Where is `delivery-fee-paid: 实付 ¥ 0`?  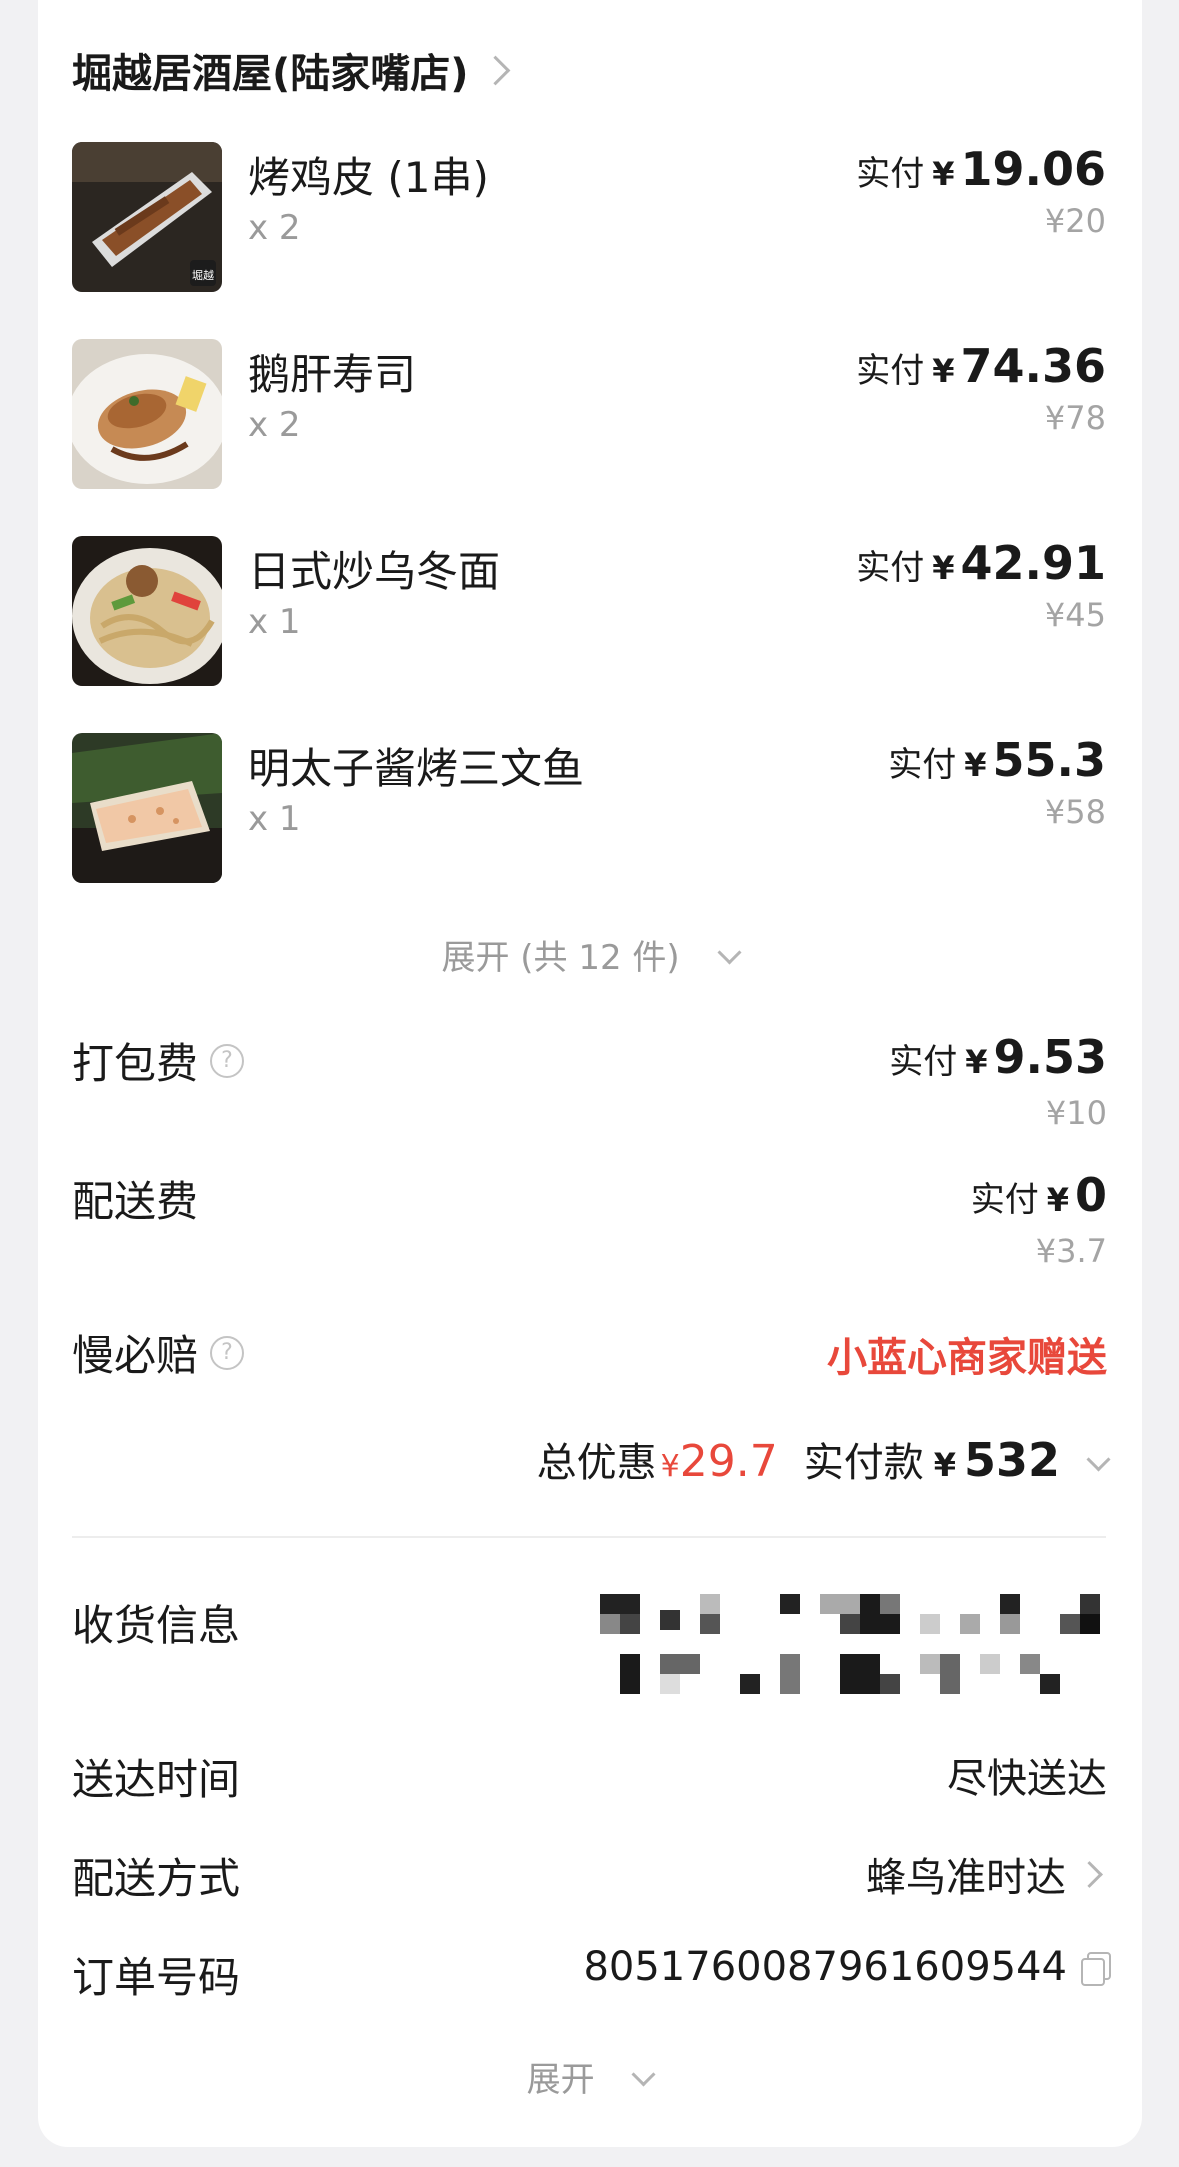 delivery-fee-paid: 实付 ¥ 0 is located at coordinates (1039, 1195).